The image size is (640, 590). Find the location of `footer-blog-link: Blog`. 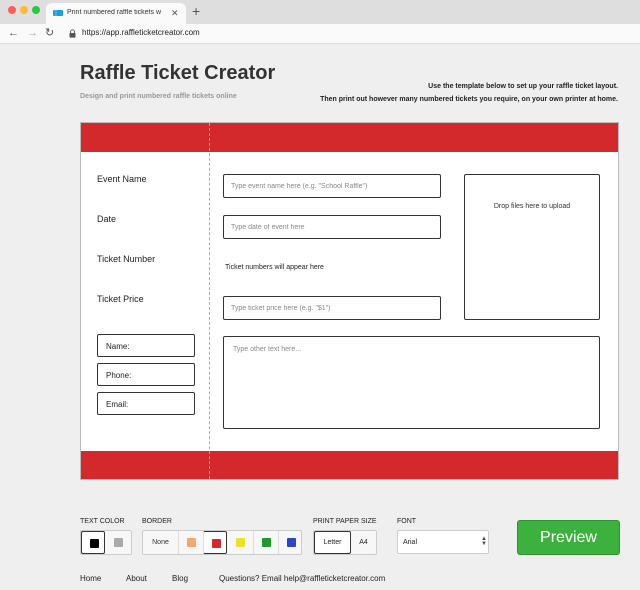

footer-blog-link: Blog is located at coordinates (180, 578).